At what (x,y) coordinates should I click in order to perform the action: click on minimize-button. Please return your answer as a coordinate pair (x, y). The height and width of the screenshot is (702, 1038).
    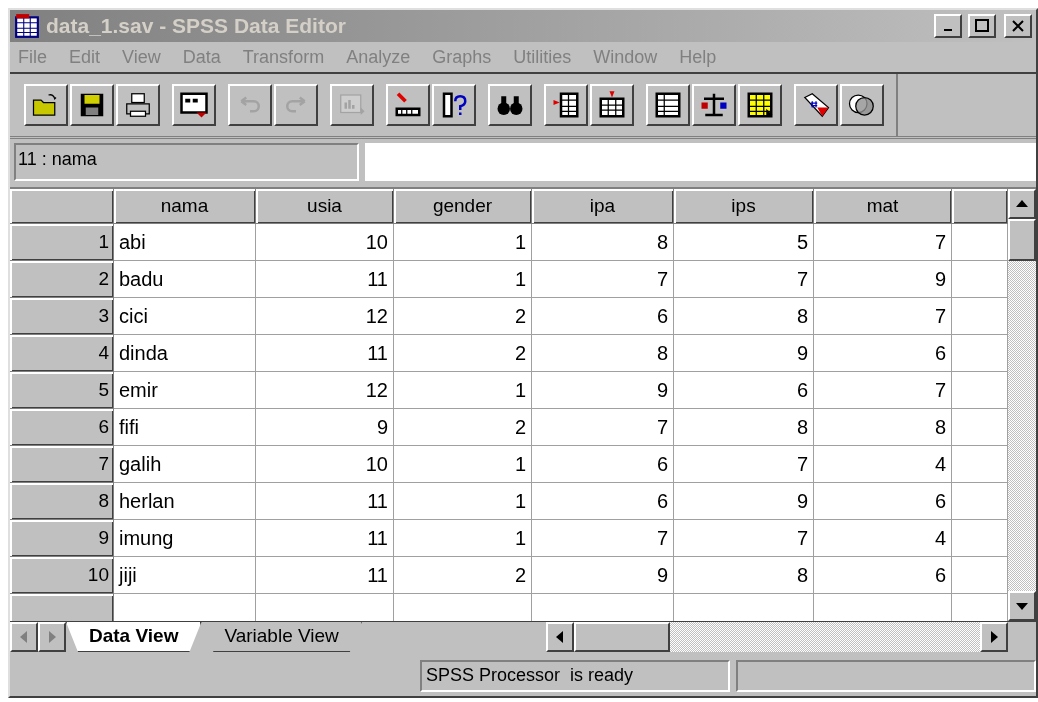
    Looking at the image, I should click on (948, 26).